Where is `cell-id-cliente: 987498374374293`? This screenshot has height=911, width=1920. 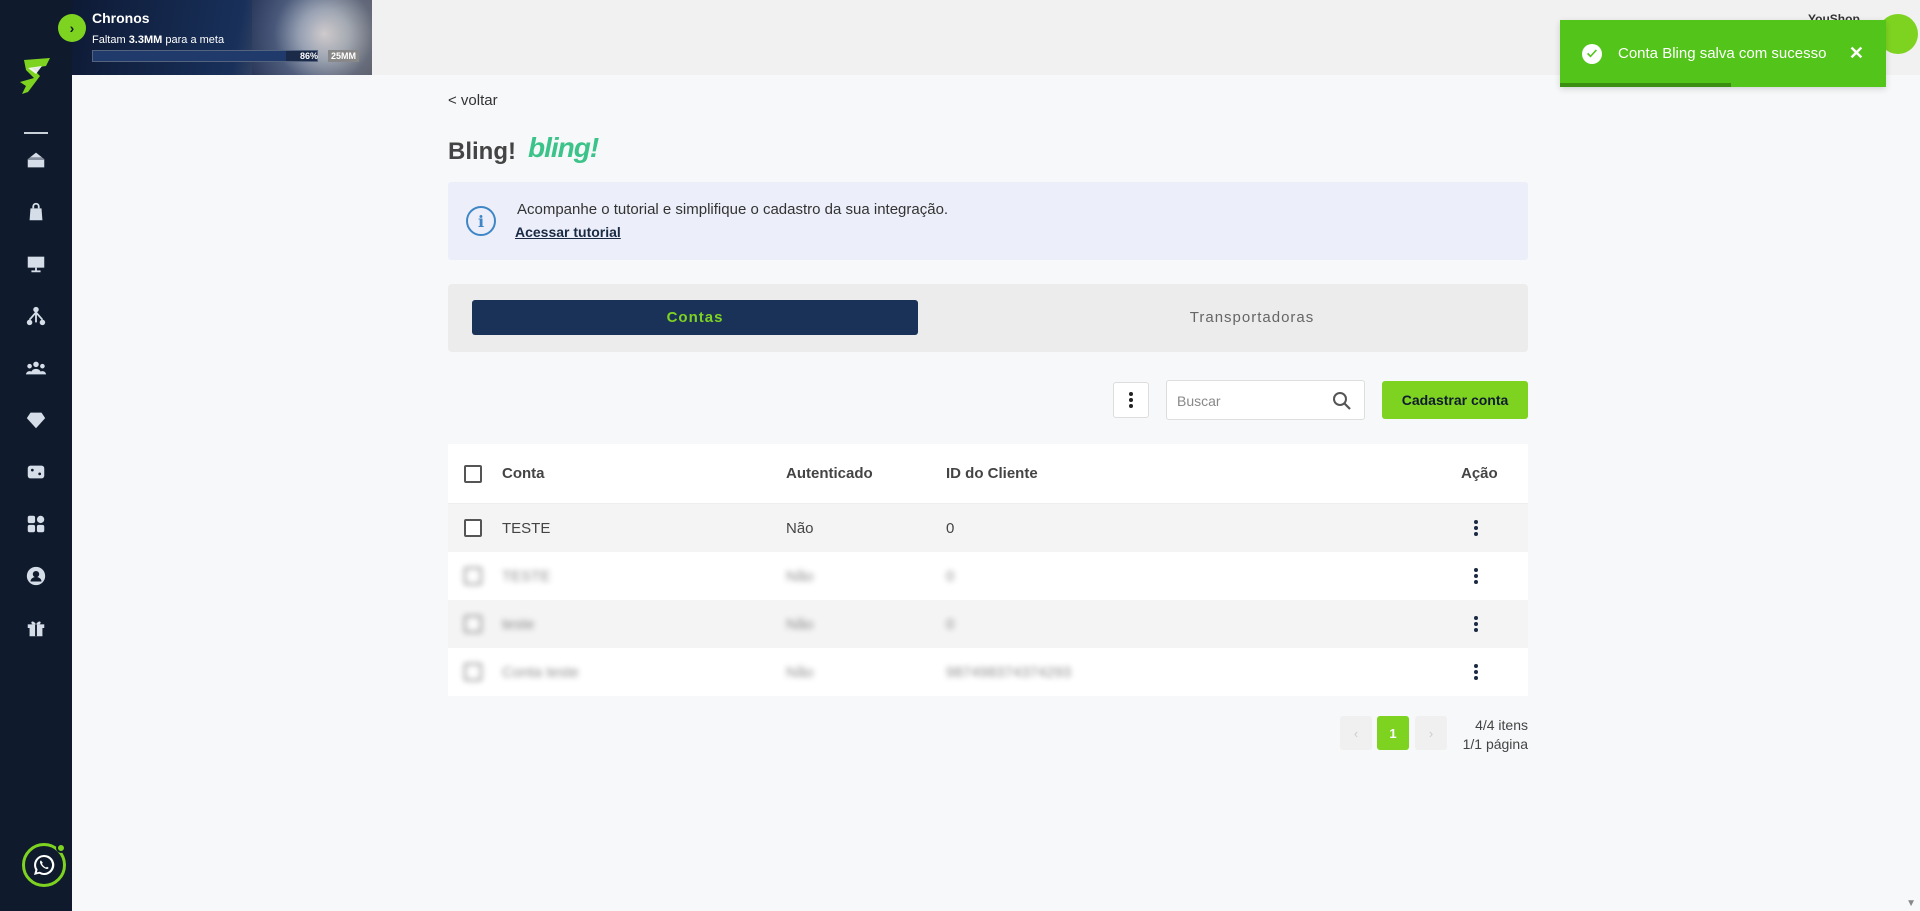
cell-id-cliente: 987498374374293 is located at coordinates (1009, 672).